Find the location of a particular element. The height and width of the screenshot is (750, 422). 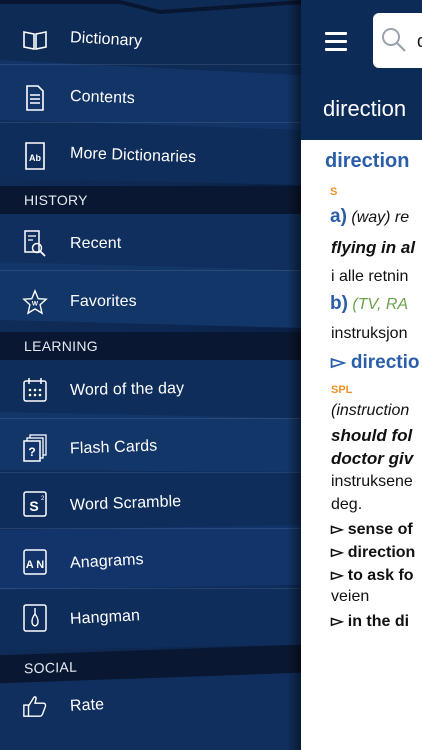

flash-cards-icon: ? is located at coordinates (35, 448).